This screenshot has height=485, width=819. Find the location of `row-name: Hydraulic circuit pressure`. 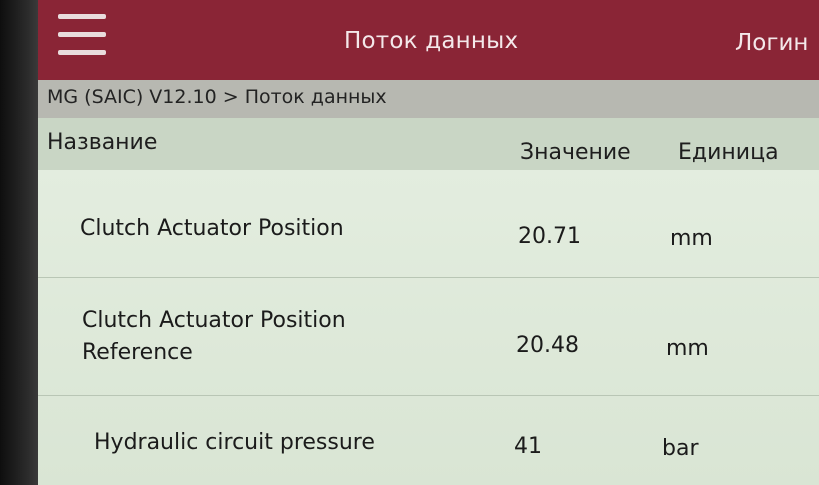

row-name: Hydraulic circuit pressure is located at coordinates (234, 442).